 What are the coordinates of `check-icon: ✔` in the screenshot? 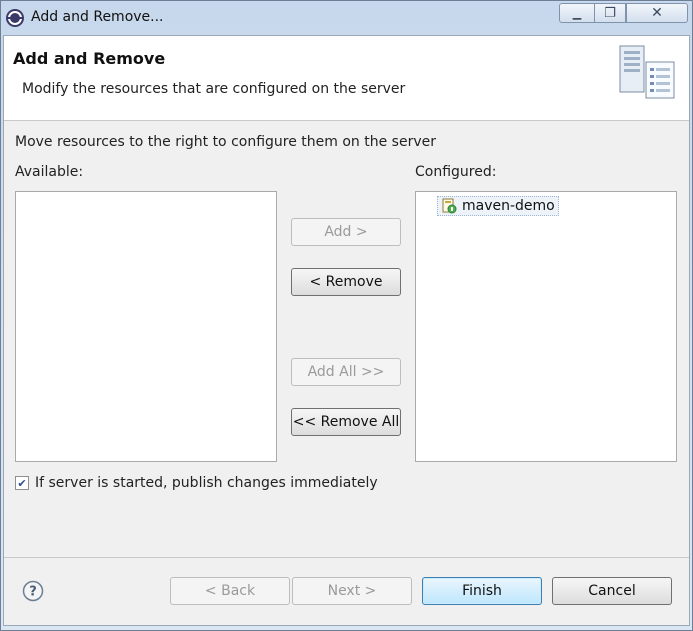 It's located at (22, 483).